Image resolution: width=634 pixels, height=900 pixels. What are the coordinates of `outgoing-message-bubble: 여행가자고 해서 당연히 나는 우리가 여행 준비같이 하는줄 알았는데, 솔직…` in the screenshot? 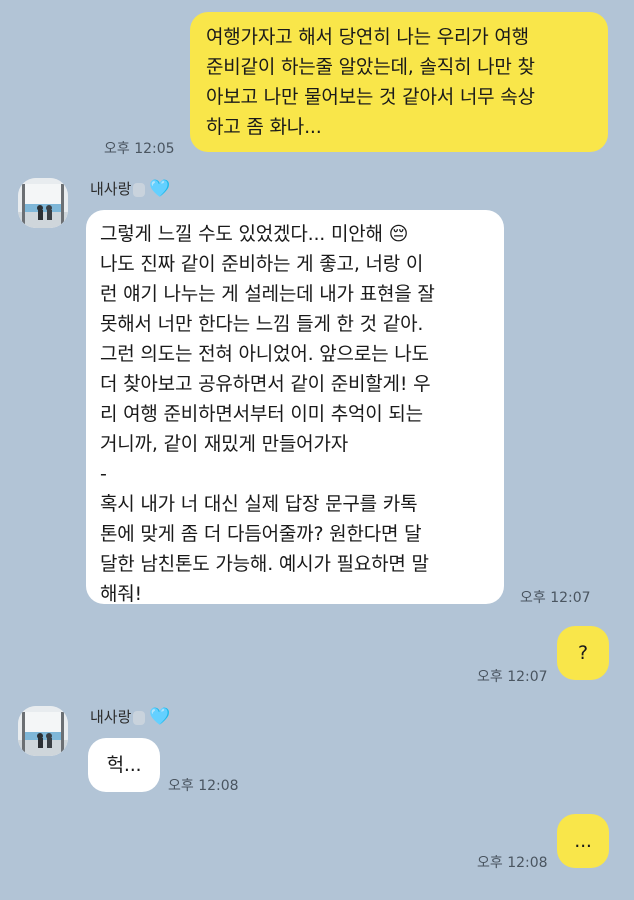 It's located at (399, 82).